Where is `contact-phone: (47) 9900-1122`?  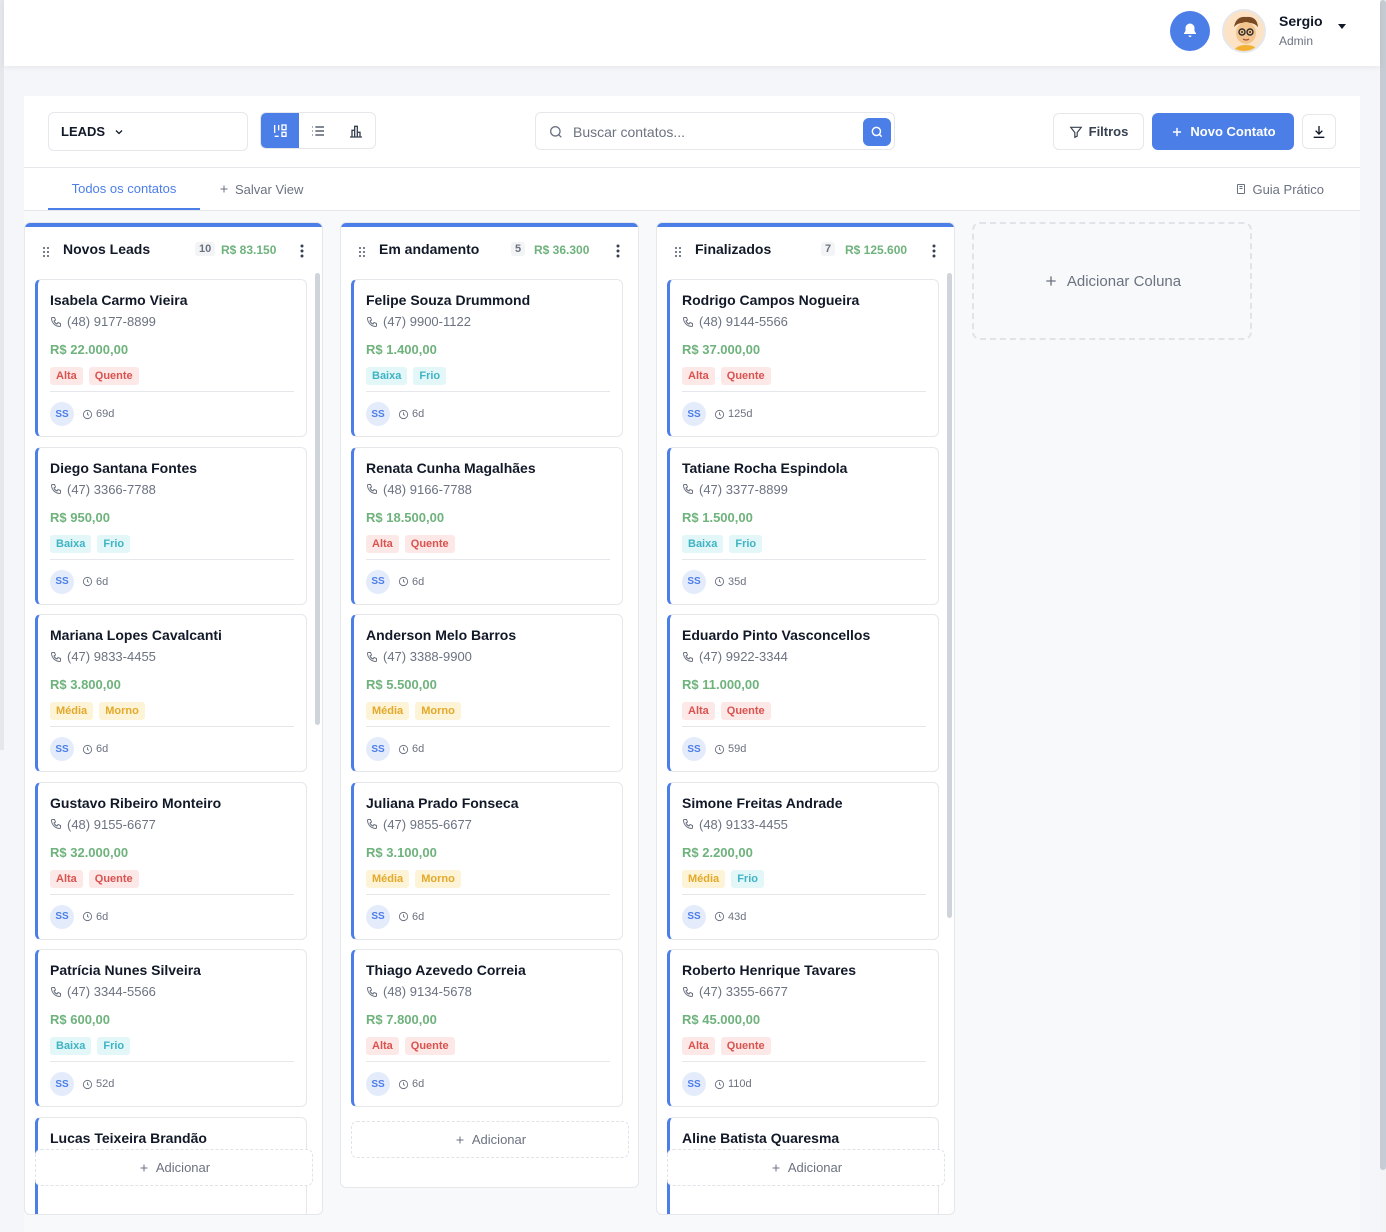
contact-phone: (47) 9900-1122 is located at coordinates (418, 321).